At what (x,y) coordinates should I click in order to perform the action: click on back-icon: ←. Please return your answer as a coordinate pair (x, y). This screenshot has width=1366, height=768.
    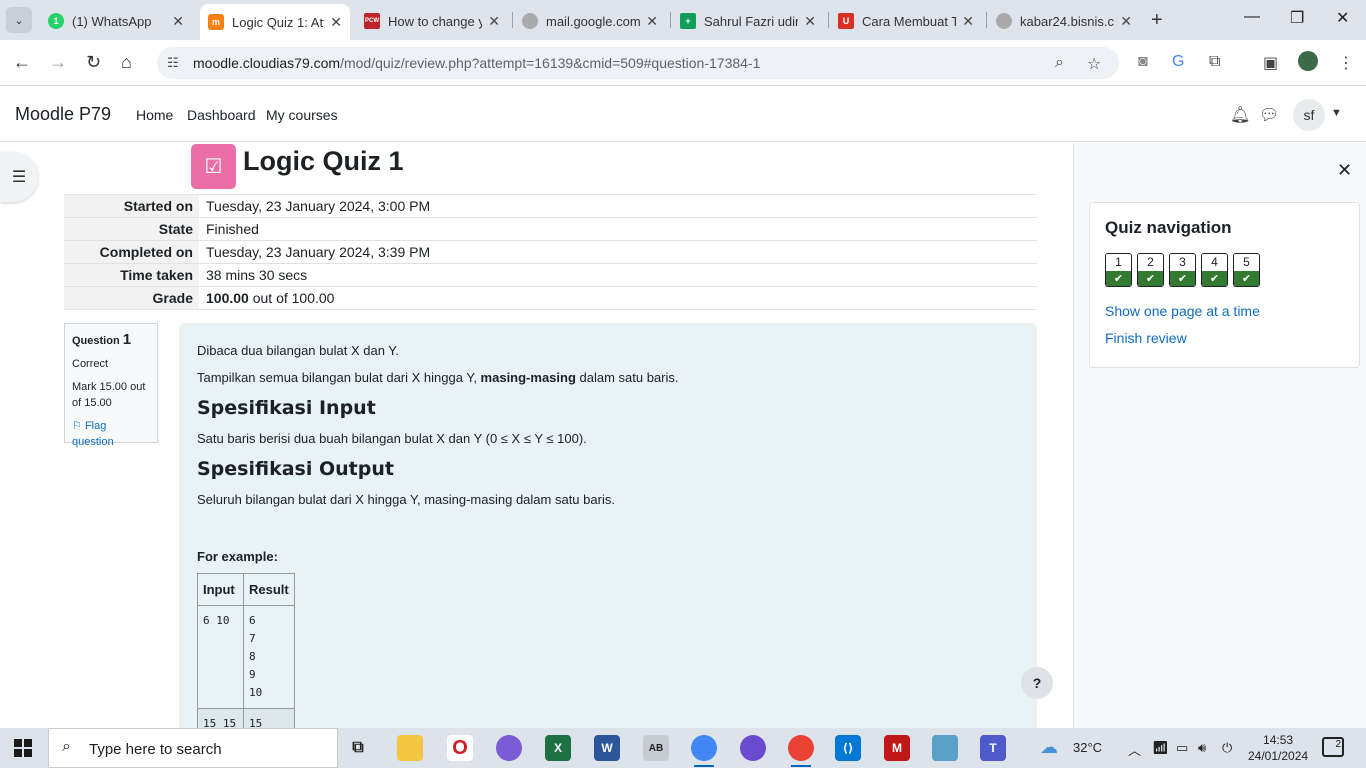
    Looking at the image, I should click on (22, 62).